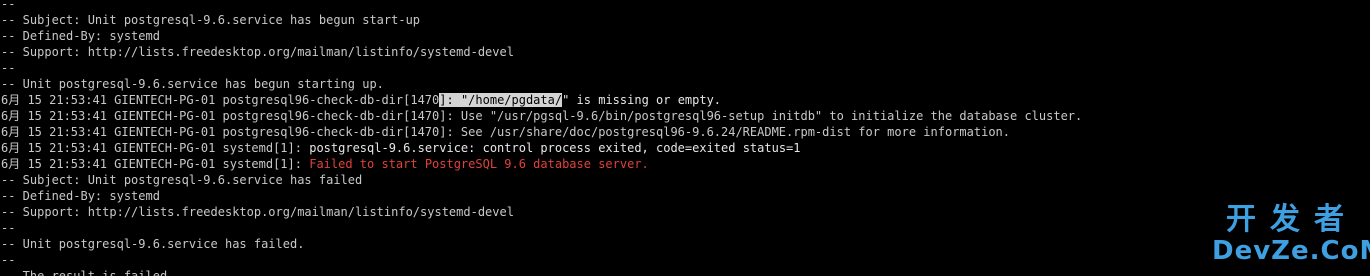 The width and height of the screenshot is (1370, 276). What do you see at coordinates (1292, 219) in the screenshot?
I see `watermark-cn-text: 开发者` at bounding box center [1292, 219].